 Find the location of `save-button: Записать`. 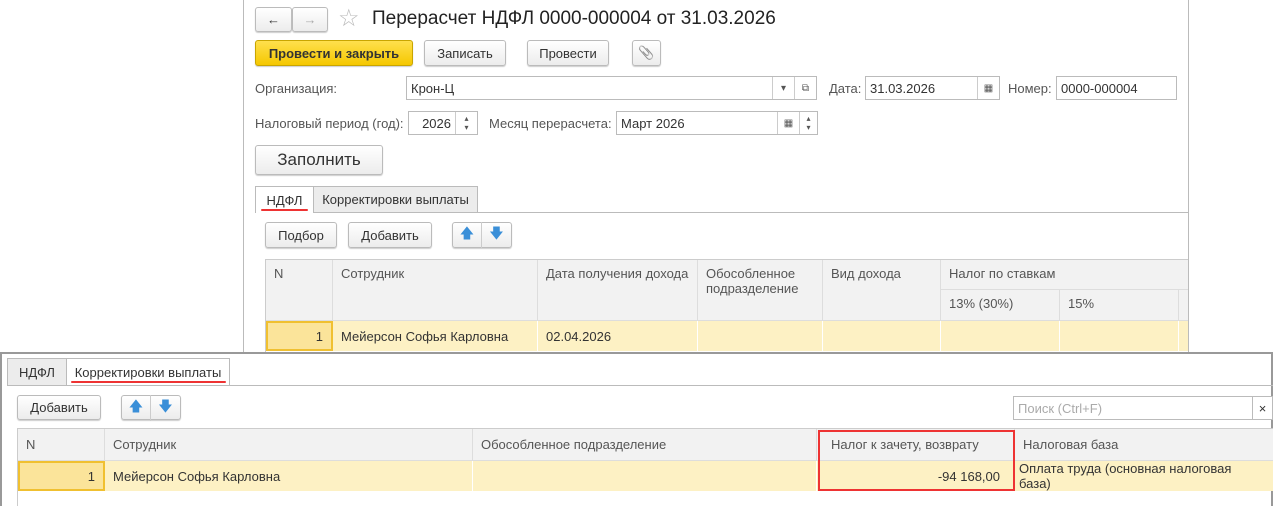

save-button: Записать is located at coordinates (465, 53).